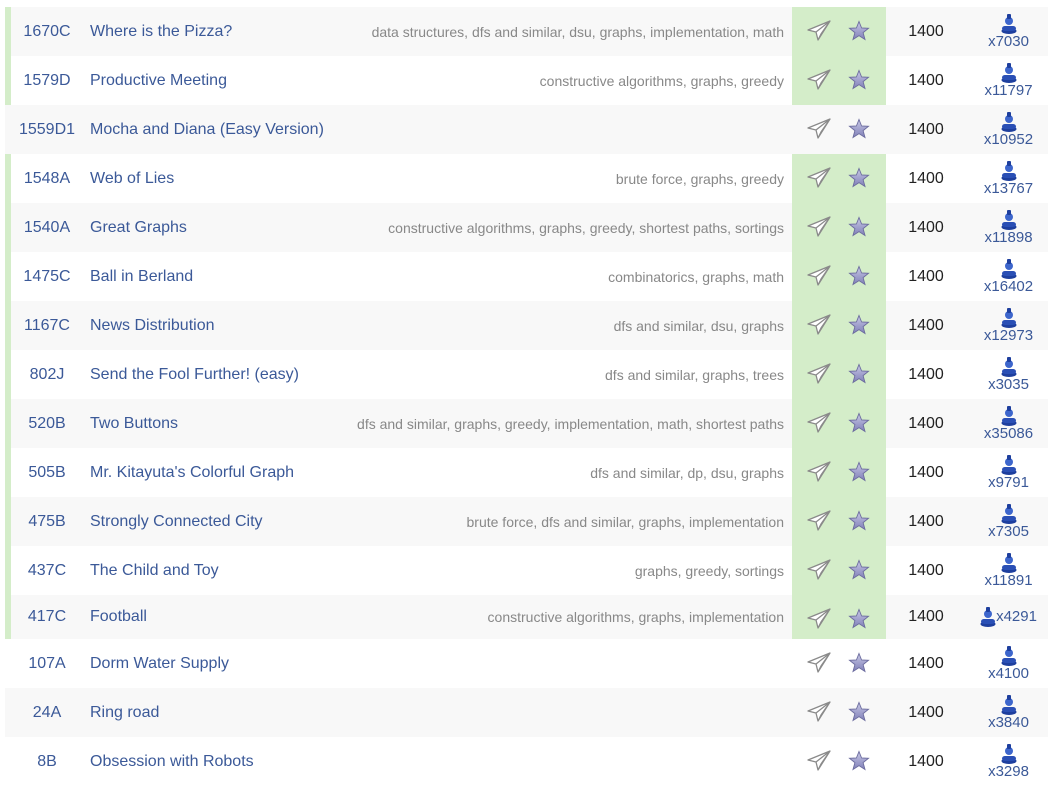 The width and height of the screenshot is (1058, 796). What do you see at coordinates (1009, 268) in the screenshot?
I see `user-icon` at bounding box center [1009, 268].